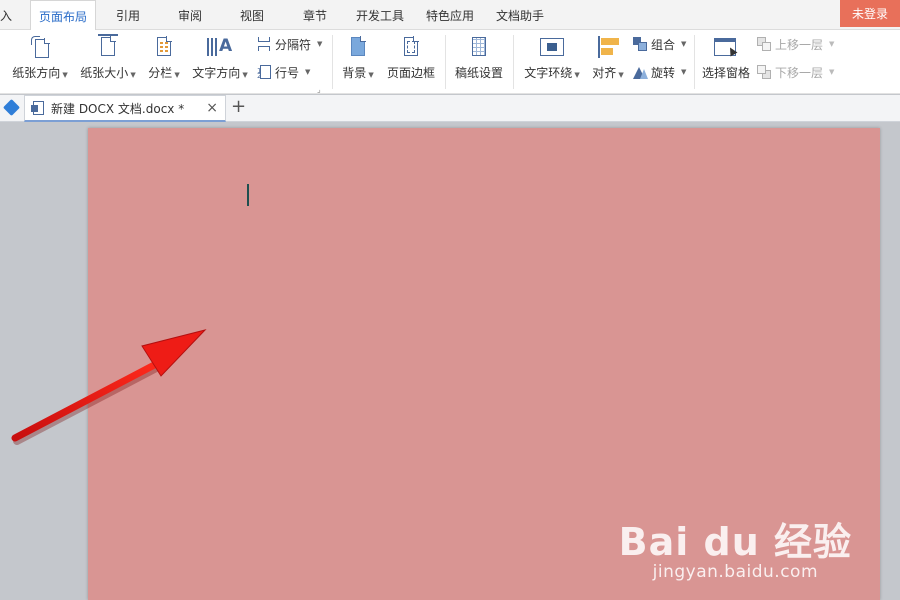 The image size is (900, 600). I want to click on watermark-logo: Bai du 经验, so click(735, 542).